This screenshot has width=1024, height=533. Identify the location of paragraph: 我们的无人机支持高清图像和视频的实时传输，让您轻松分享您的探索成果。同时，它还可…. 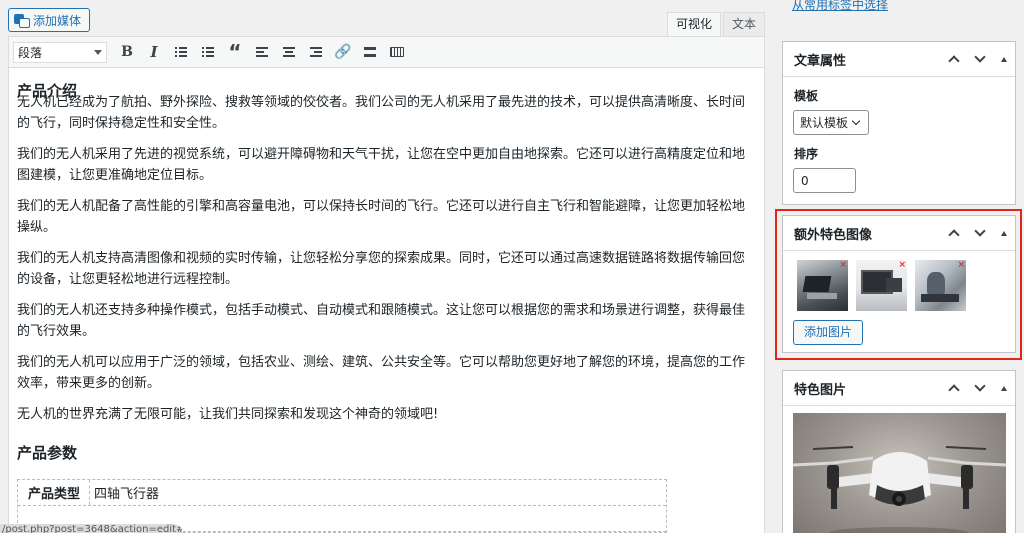
(381, 269).